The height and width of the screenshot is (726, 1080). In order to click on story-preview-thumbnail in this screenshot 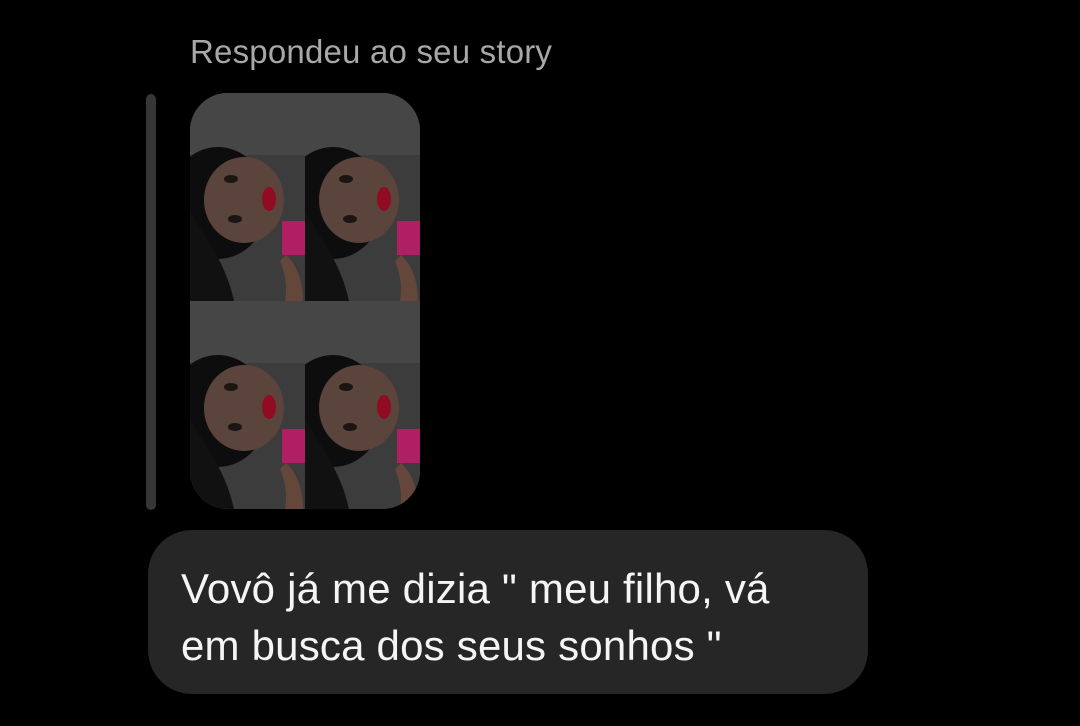, I will do `click(305, 301)`.